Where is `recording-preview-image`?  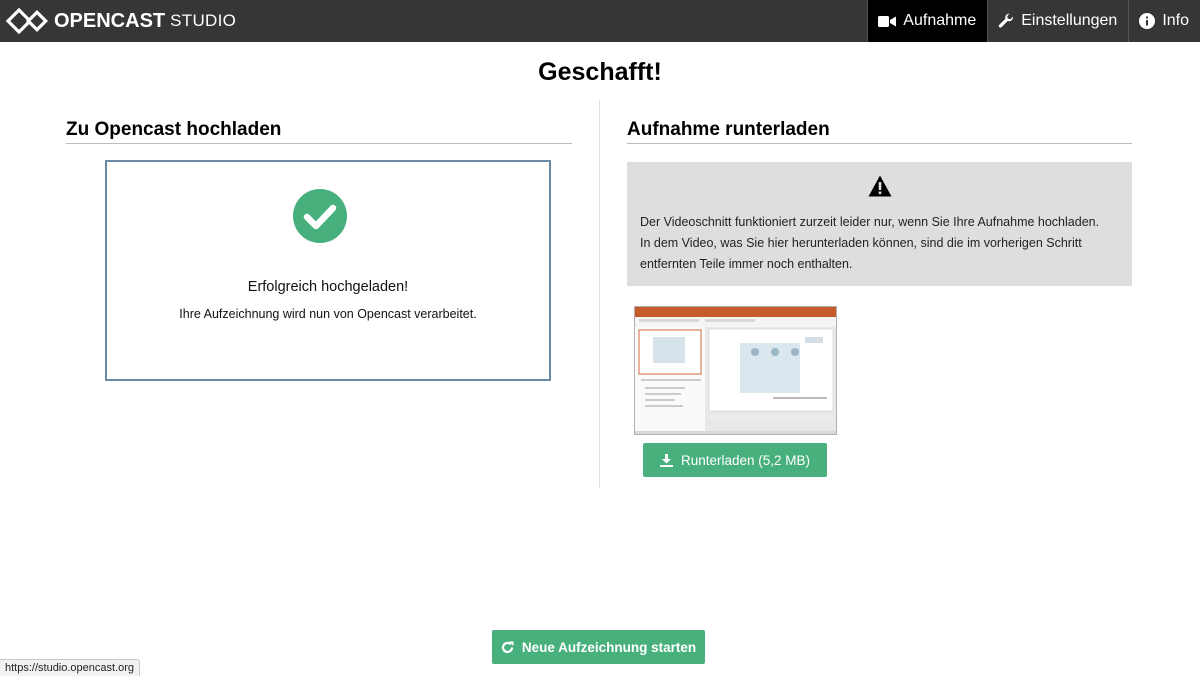 recording-preview-image is located at coordinates (735, 370).